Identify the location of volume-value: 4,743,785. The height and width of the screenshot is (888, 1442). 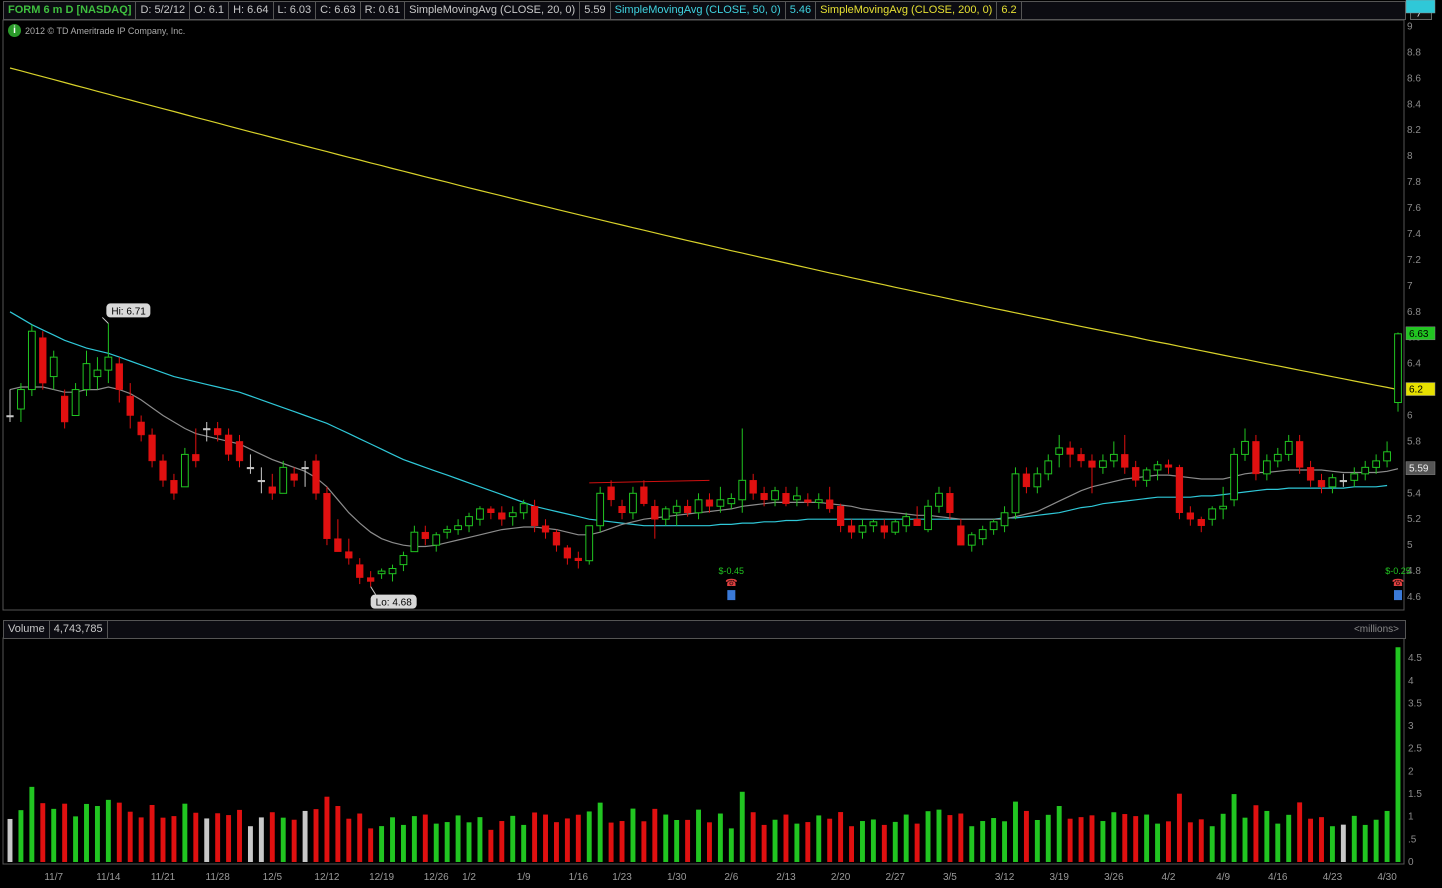
(79, 629).